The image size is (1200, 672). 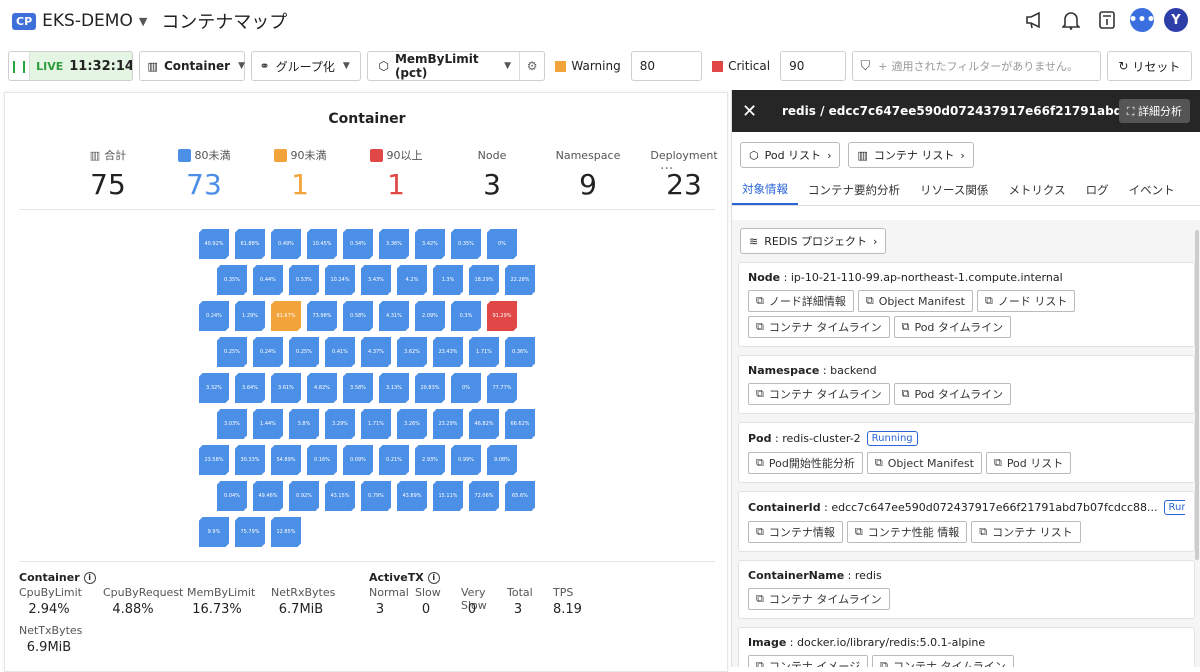 What do you see at coordinates (854, 189) in the screenshot?
I see `detail-tab: コンテナ要約分析` at bounding box center [854, 189].